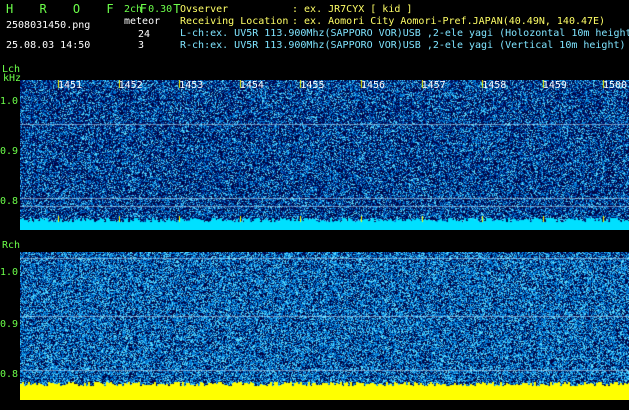 The height and width of the screenshot is (410, 629). I want to click on rch-freq-1-0: 1.0, so click(9, 272).